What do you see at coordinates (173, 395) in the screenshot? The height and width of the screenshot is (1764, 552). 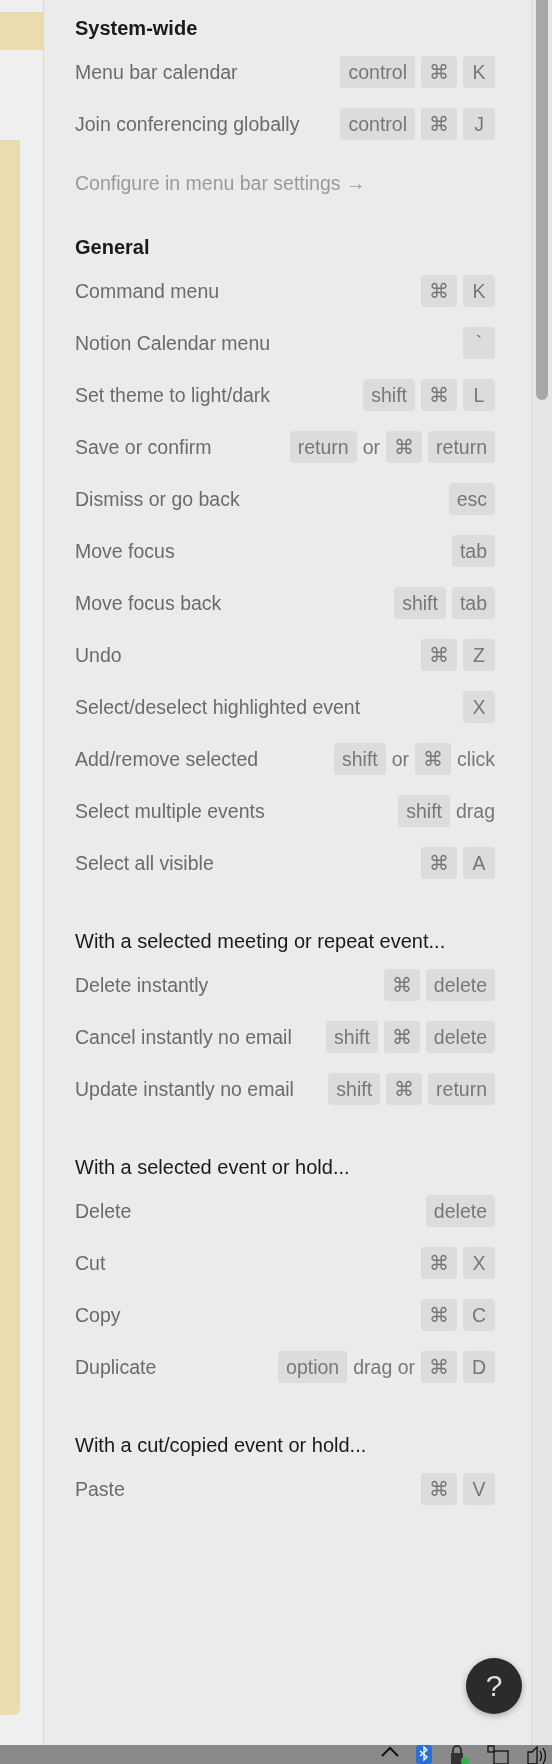 I see `shortcut-label: Set theme to light/dark` at bounding box center [173, 395].